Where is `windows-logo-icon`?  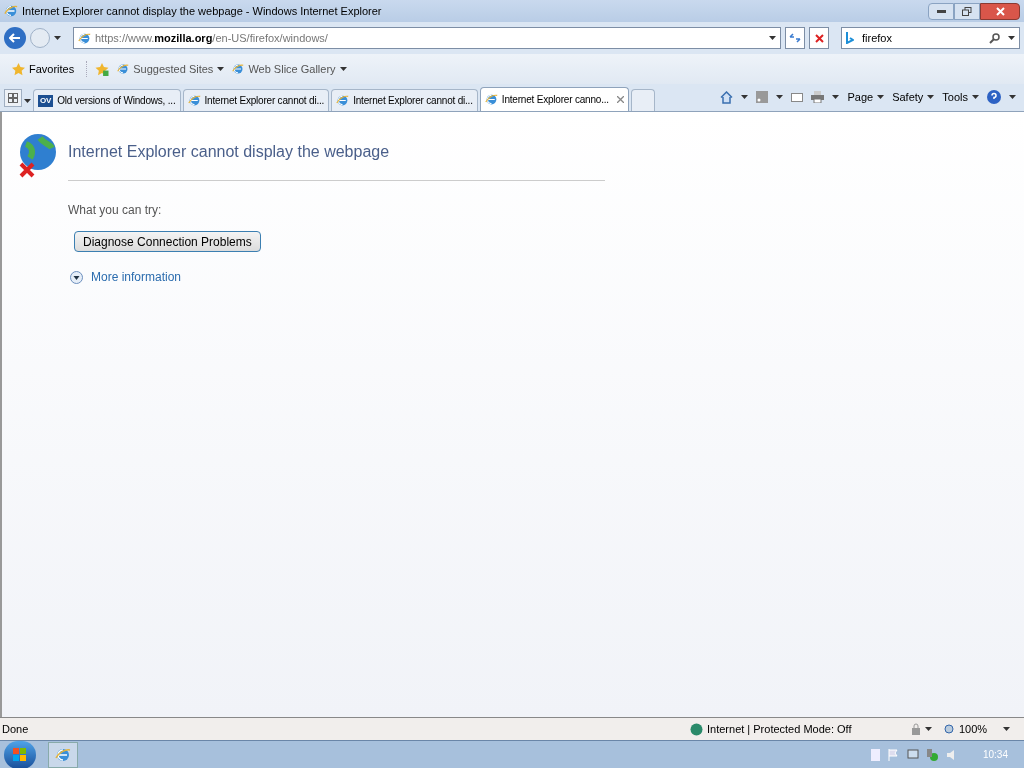
windows-logo-icon is located at coordinates (20, 754).